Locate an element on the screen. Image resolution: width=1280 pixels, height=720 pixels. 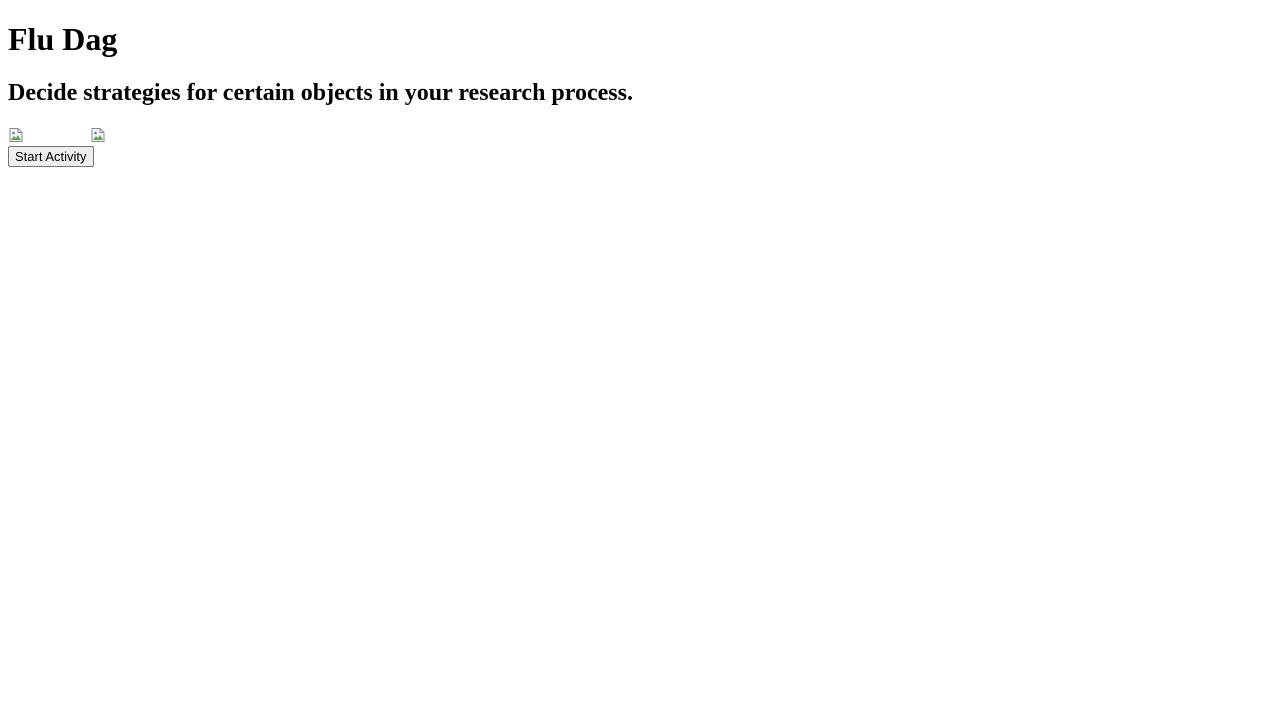
start-activity-button: Start Activity is located at coordinates (51, 156).